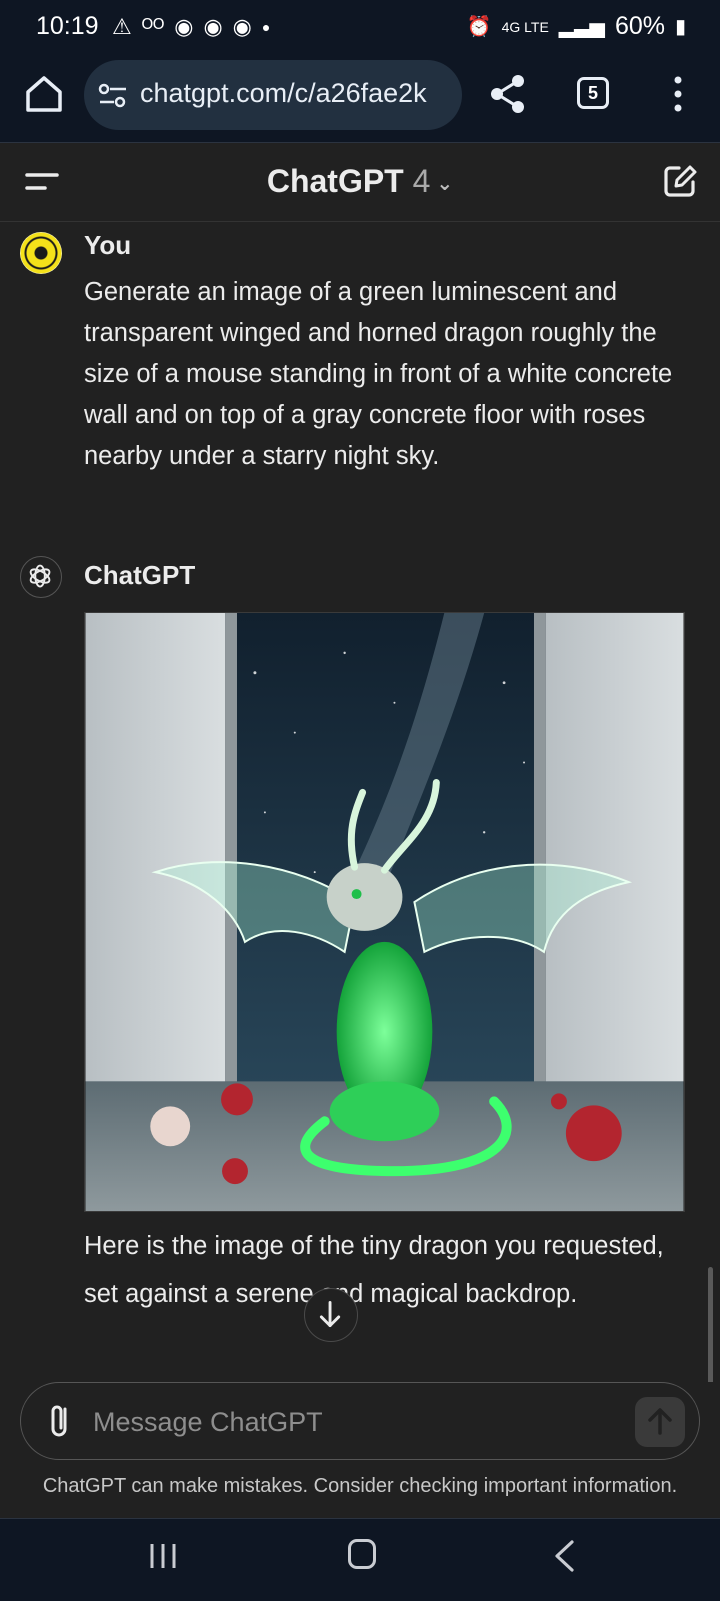 This screenshot has width=720, height=1601. I want to click on system-navigation-bar, so click(360, 1559).